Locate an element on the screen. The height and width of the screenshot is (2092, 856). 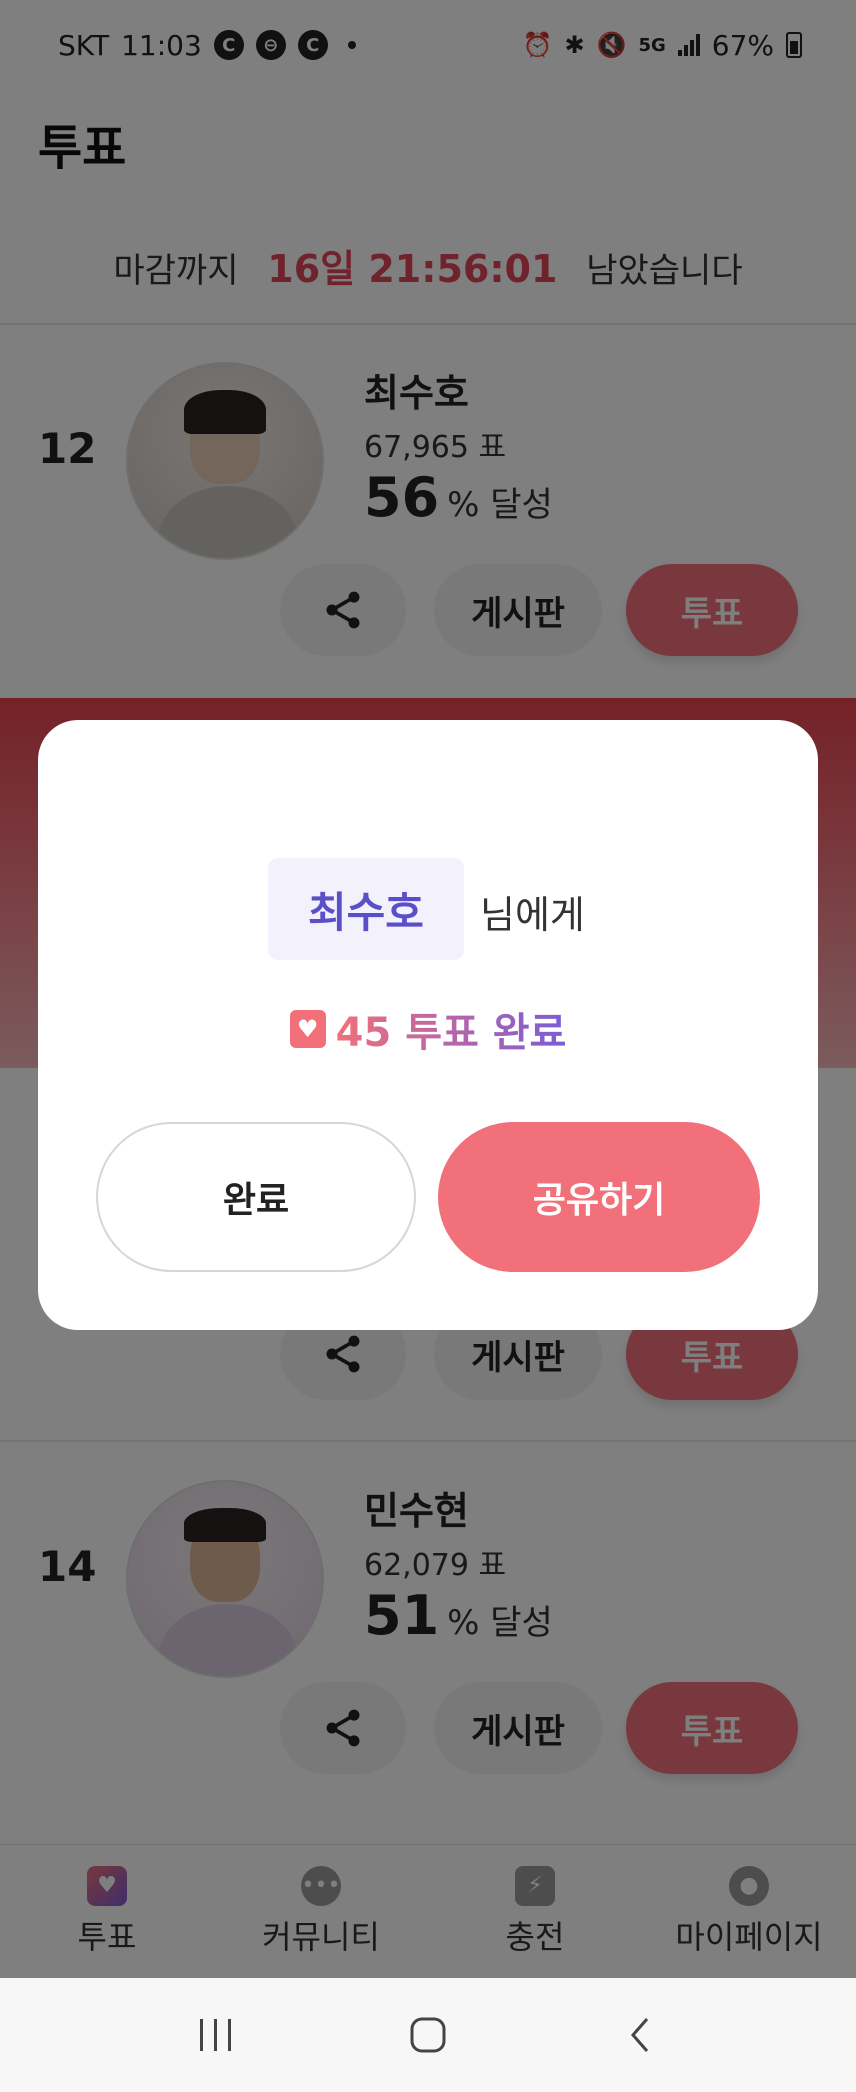
home-icon is located at coordinates (428, 2035).